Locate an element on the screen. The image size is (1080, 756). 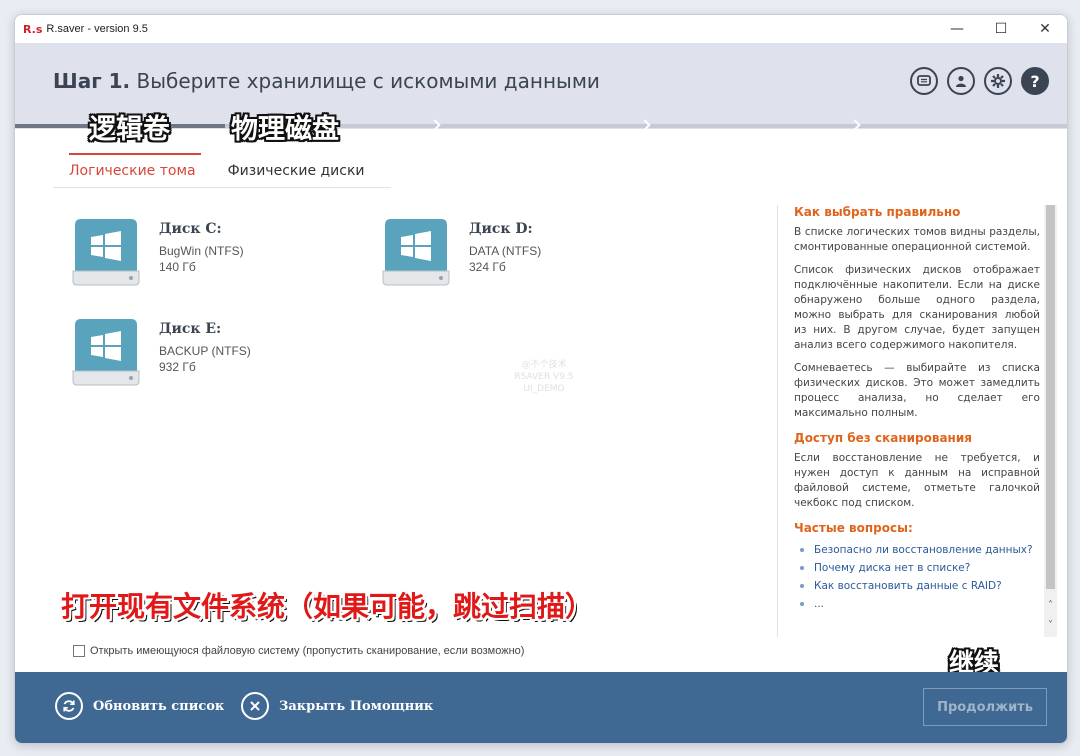
chat-icon is located at coordinates (924, 81).